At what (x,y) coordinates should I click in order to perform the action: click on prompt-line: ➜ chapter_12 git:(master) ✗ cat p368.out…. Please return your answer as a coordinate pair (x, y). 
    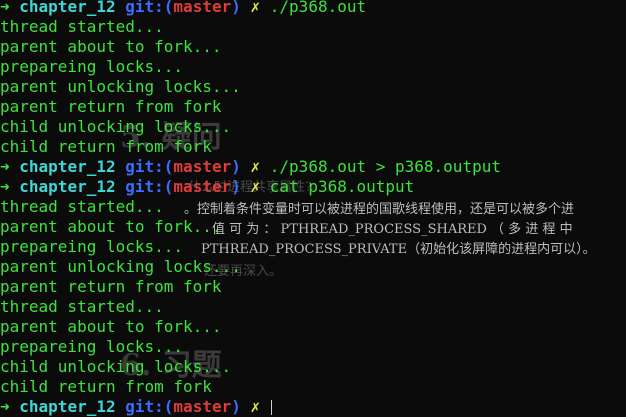
    Looking at the image, I should click on (313, 187).